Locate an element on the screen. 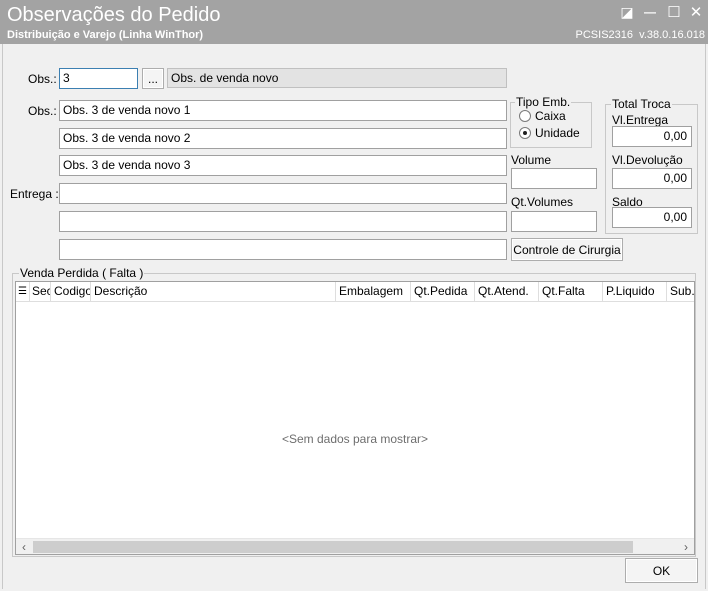 The width and height of the screenshot is (708, 591). maximize-icon: ☐ is located at coordinates (674, 12).